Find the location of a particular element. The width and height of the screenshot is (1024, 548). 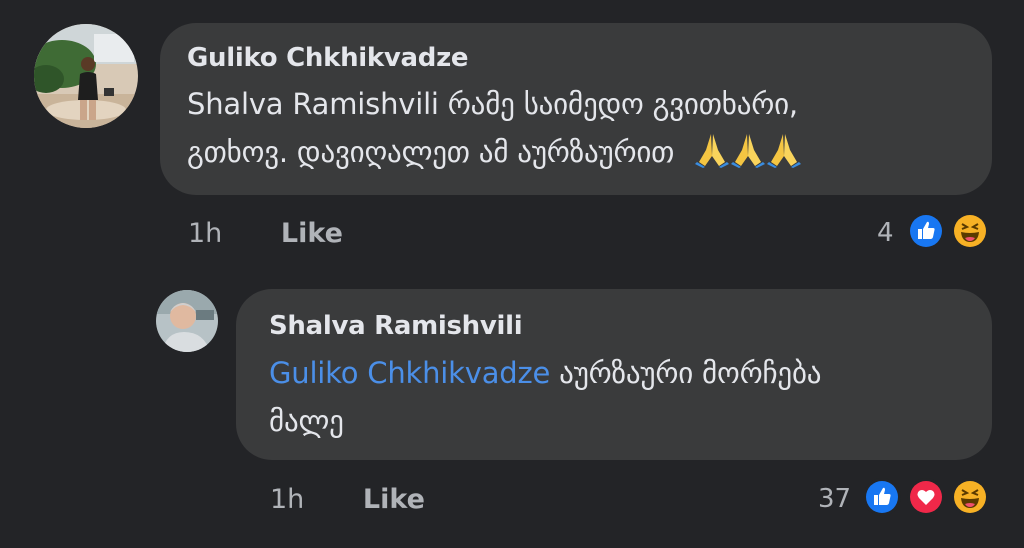

comment-text-segment: გთხოვ. დავიღალეთ ამ აურზაურით is located at coordinates (431, 152).